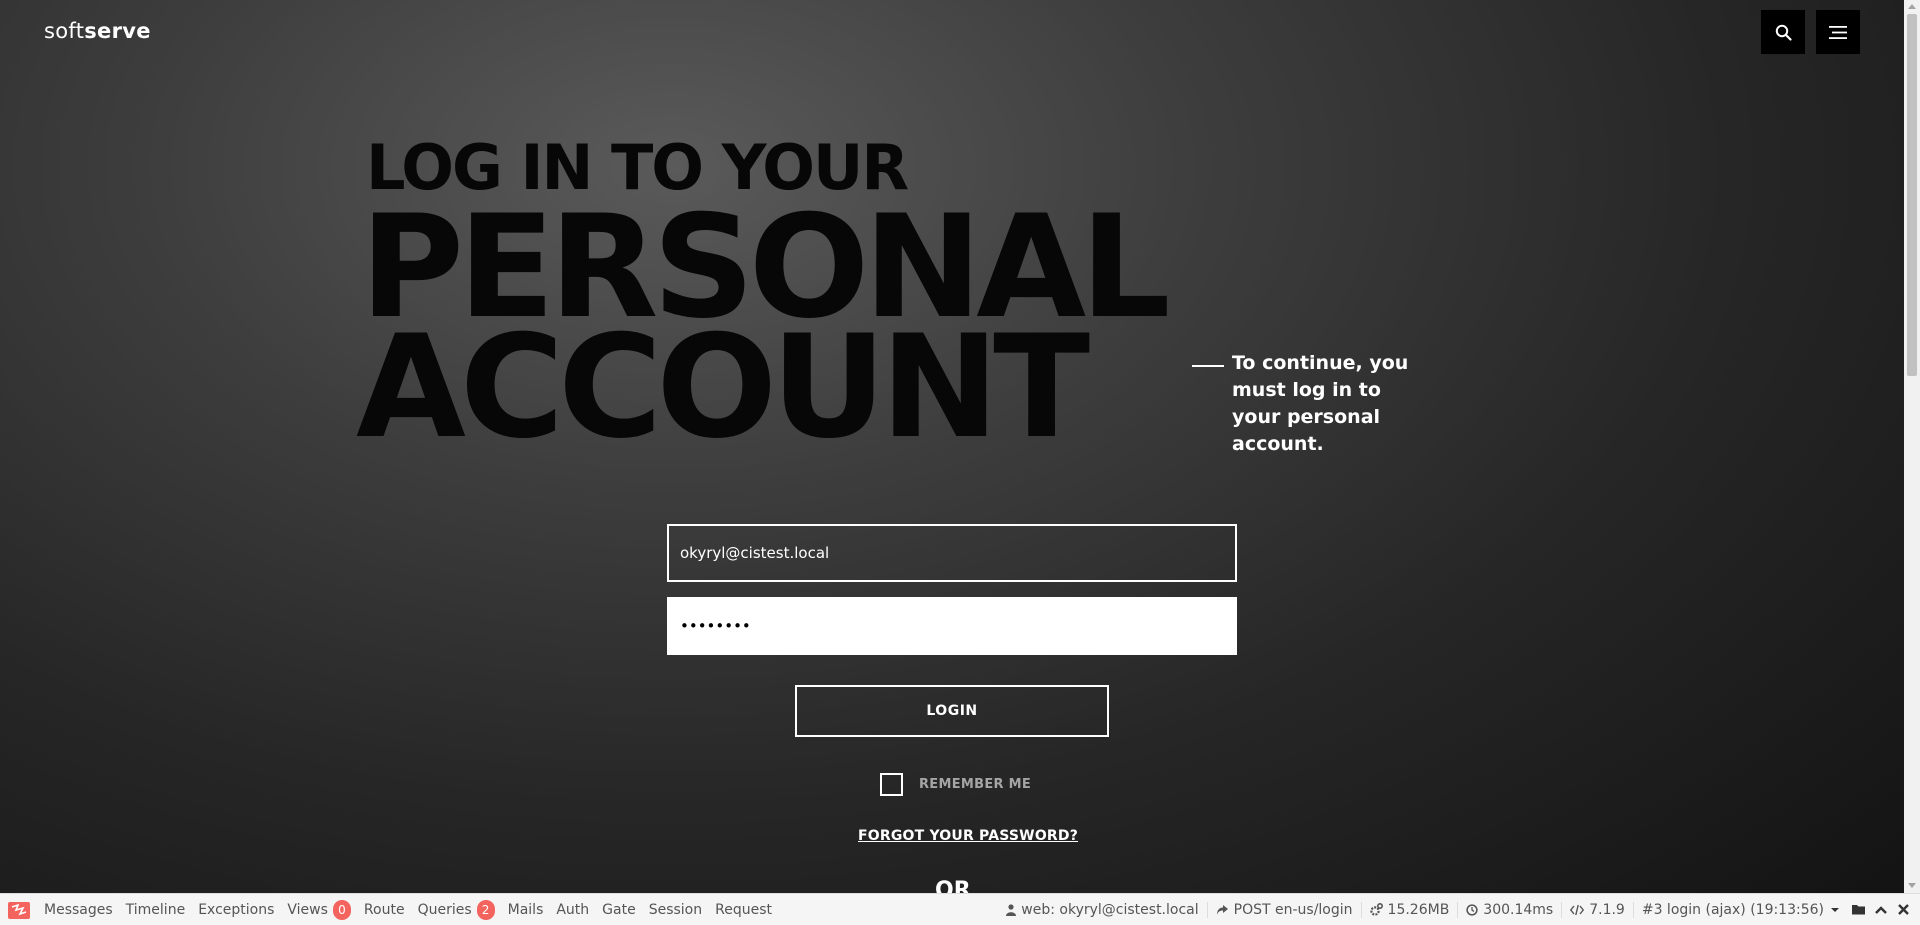  What do you see at coordinates (953, 885) in the screenshot?
I see `or-divider: OR` at bounding box center [953, 885].